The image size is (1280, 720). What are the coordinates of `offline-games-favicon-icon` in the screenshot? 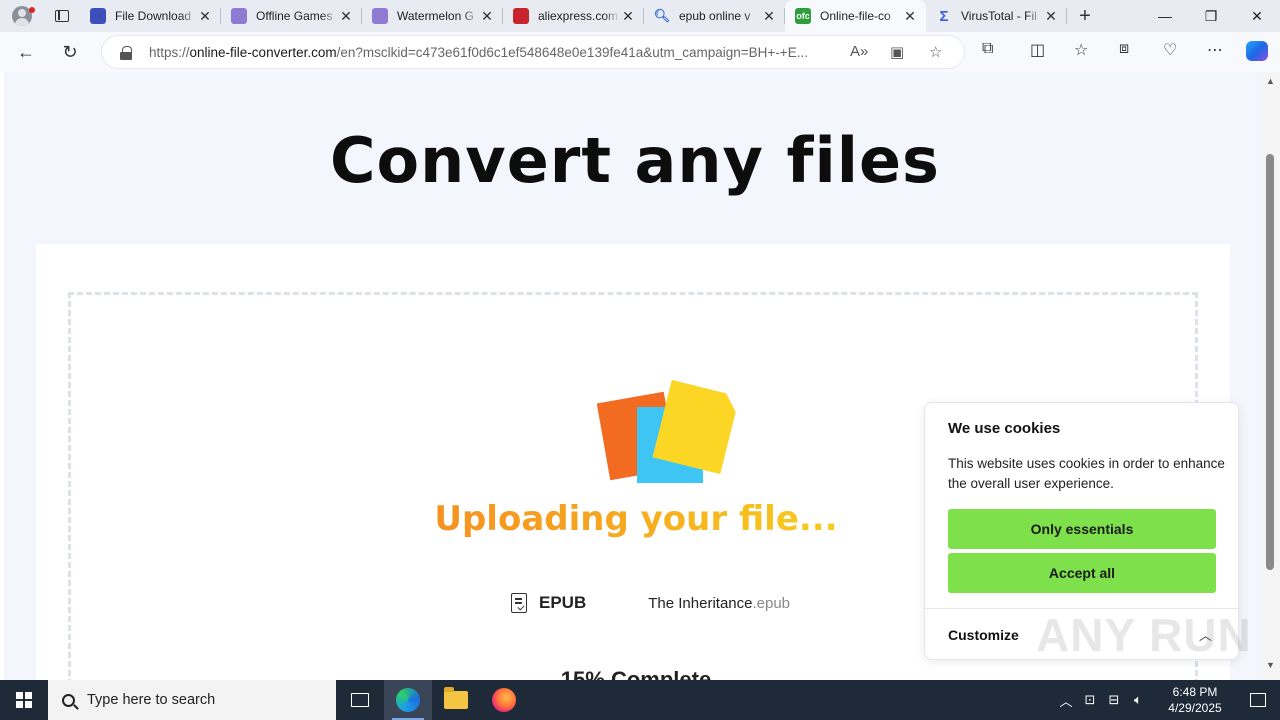 It's located at (239, 16).